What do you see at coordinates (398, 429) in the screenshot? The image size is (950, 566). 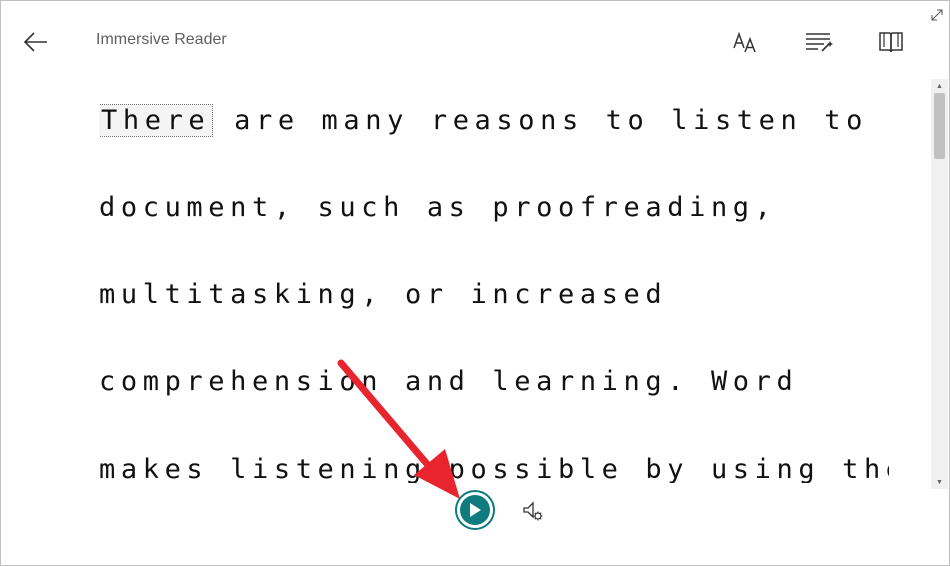 I see `annotation-arrow` at bounding box center [398, 429].